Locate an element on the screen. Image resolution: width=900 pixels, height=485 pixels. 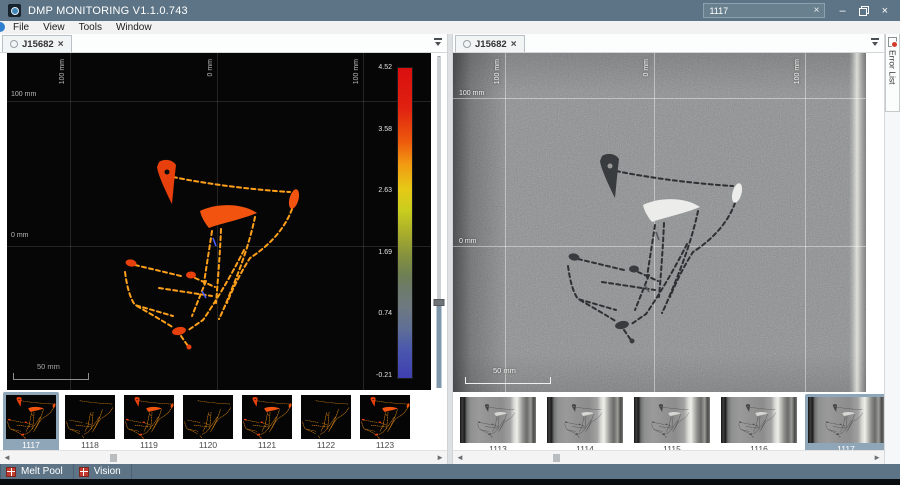
melt-pool-thumbnail: 1120 is located at coordinates (208, 422).